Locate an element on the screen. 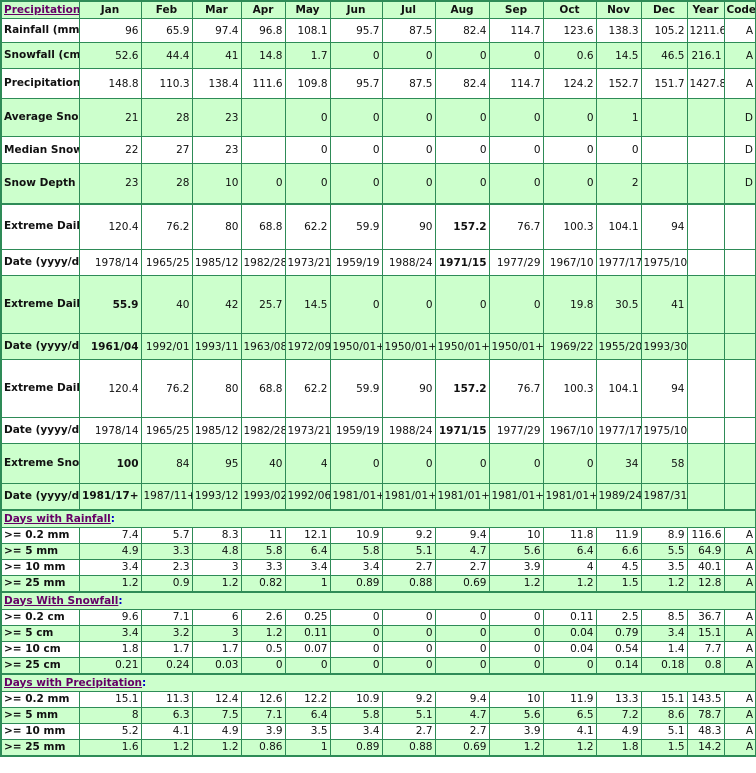  data-cell: 1969/22 is located at coordinates (569, 346).